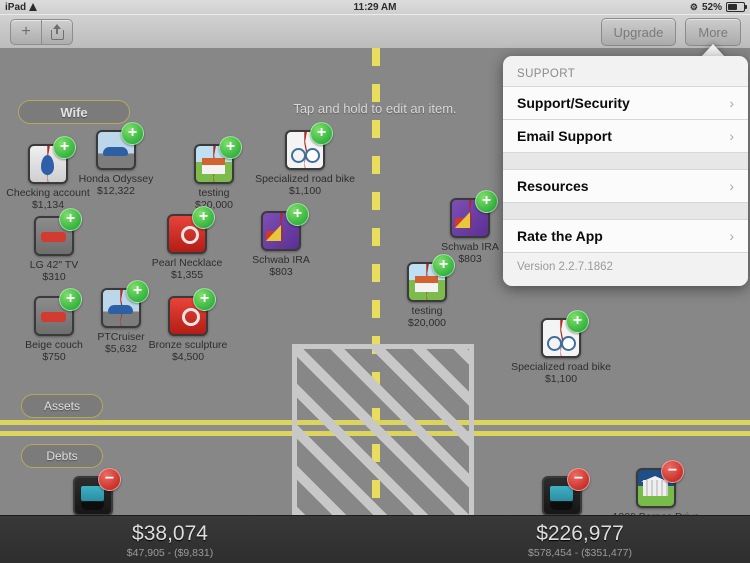  Describe the element at coordinates (170, 533) in the screenshot. I see `wife-net-total: $38,074` at that location.